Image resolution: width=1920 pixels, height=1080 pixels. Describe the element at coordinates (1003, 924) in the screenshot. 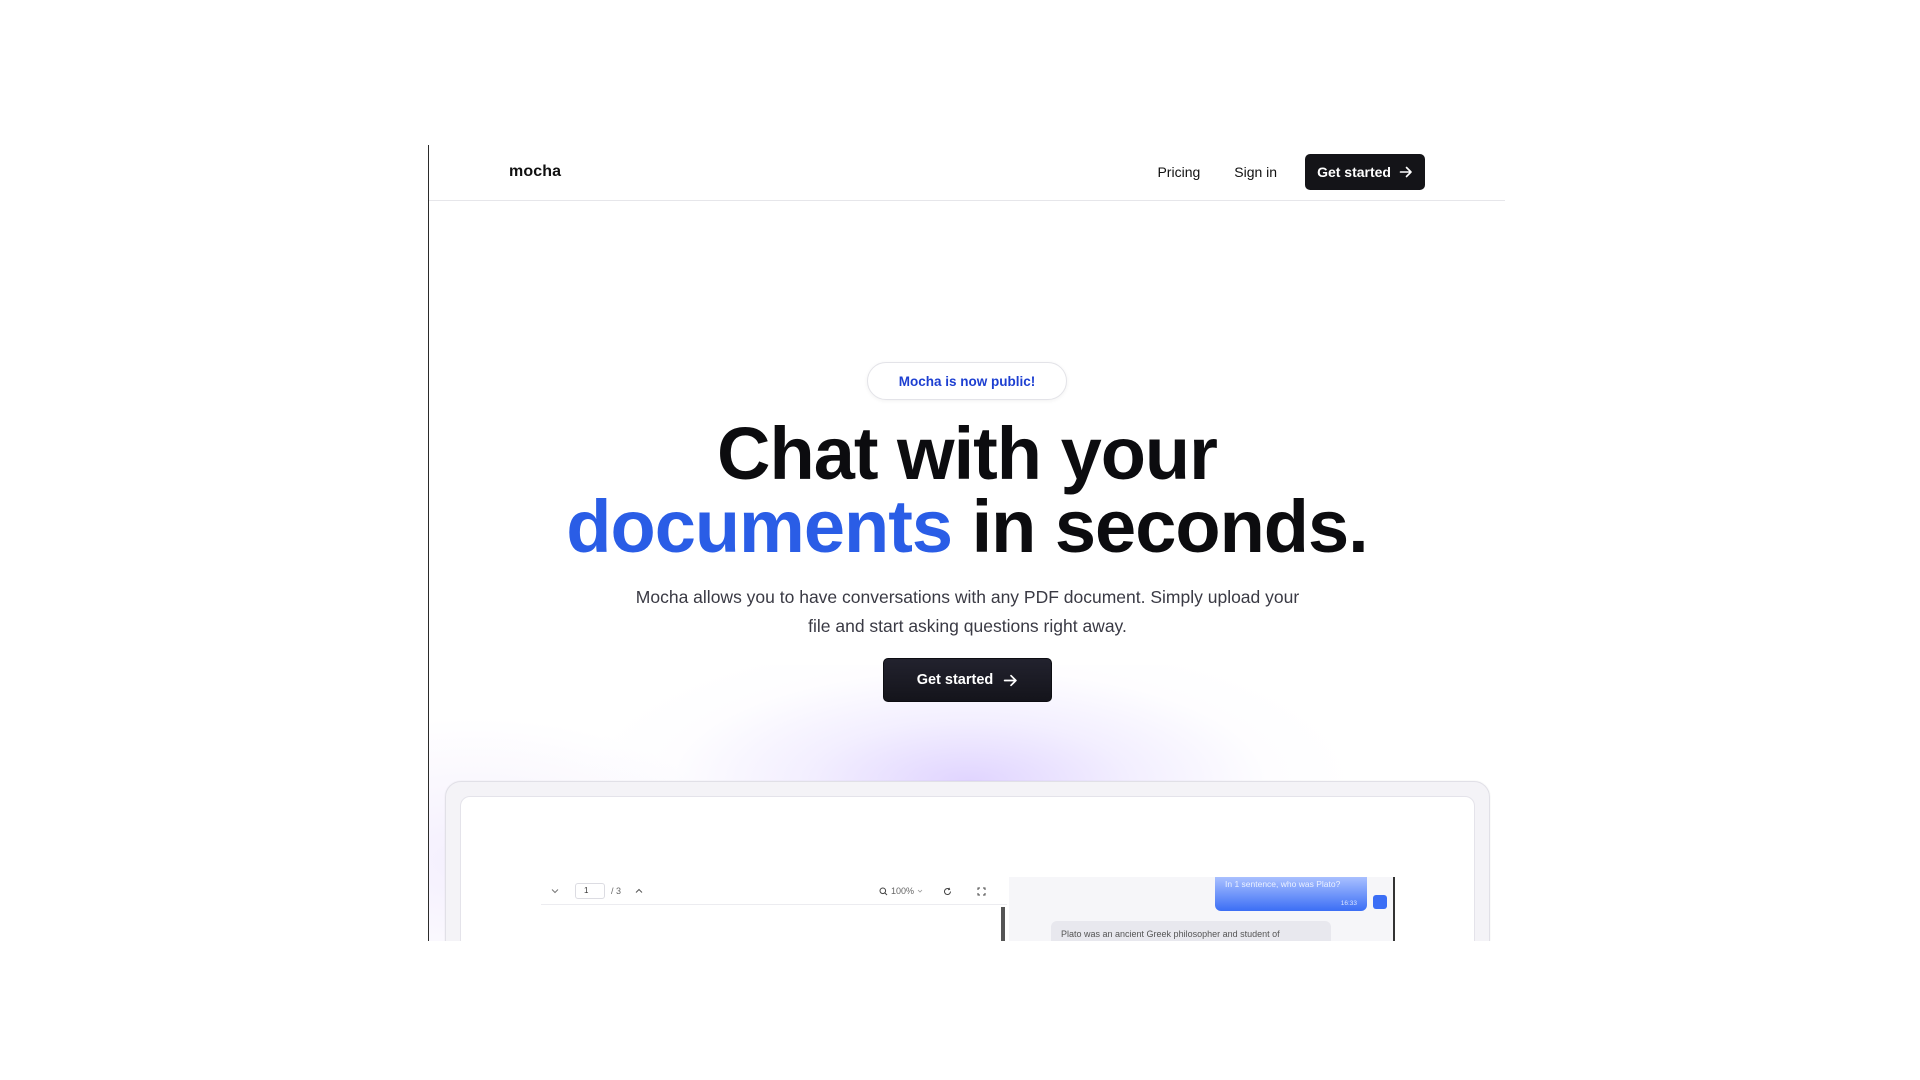

I see `pdf-scrollbar` at that location.